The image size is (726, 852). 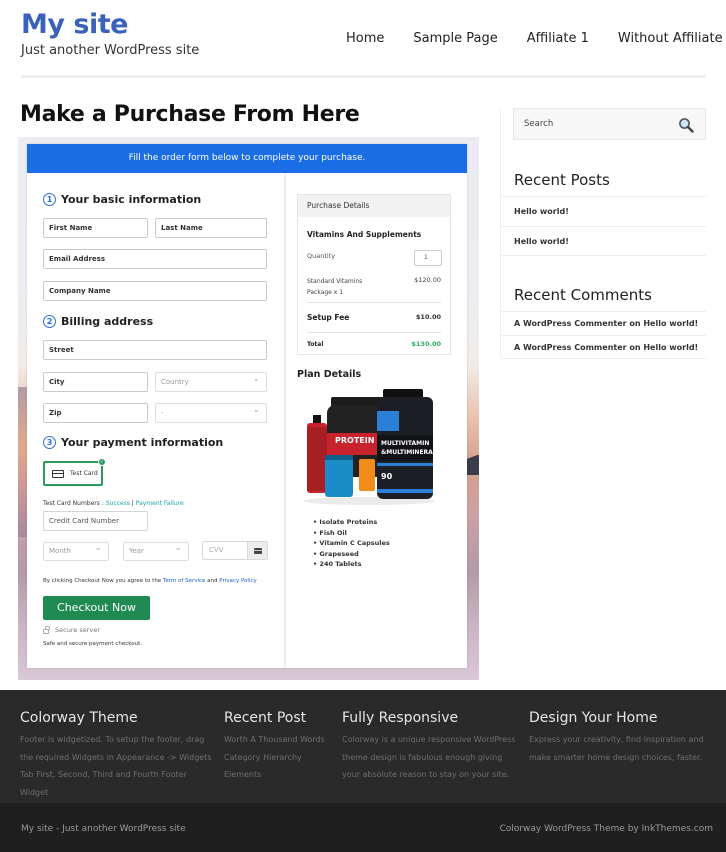 I want to click on search-icon, so click(x=686, y=125).